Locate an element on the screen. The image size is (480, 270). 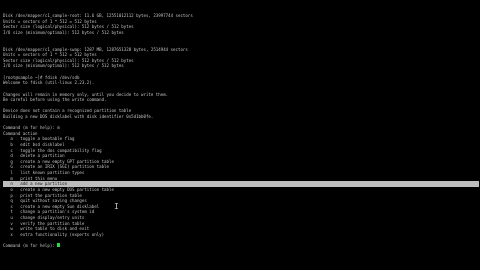
command-prompt-line: Command (m for help): is located at coordinates (241, 245).